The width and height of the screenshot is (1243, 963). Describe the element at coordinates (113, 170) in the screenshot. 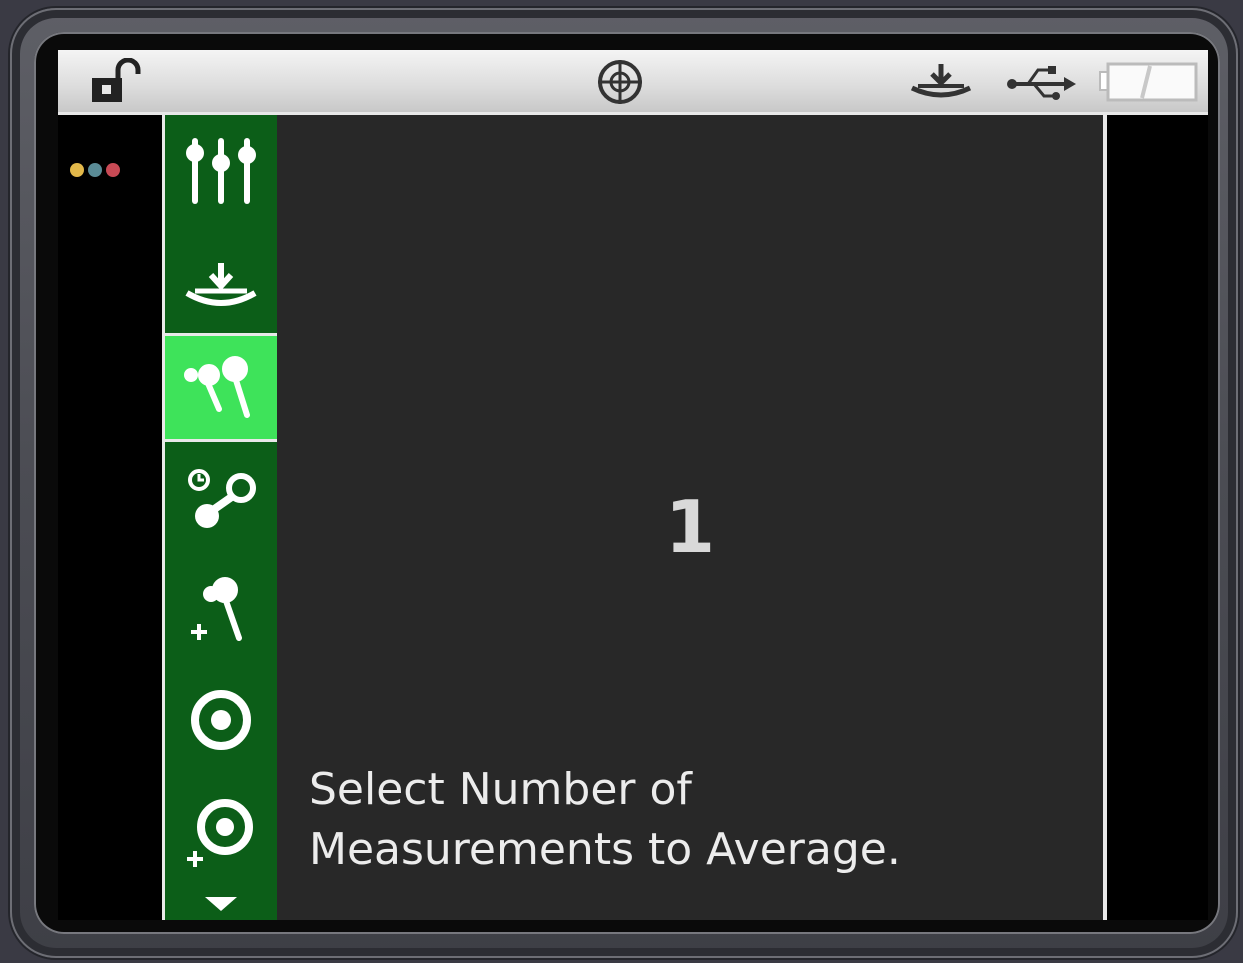

I see `status-dot-red` at that location.